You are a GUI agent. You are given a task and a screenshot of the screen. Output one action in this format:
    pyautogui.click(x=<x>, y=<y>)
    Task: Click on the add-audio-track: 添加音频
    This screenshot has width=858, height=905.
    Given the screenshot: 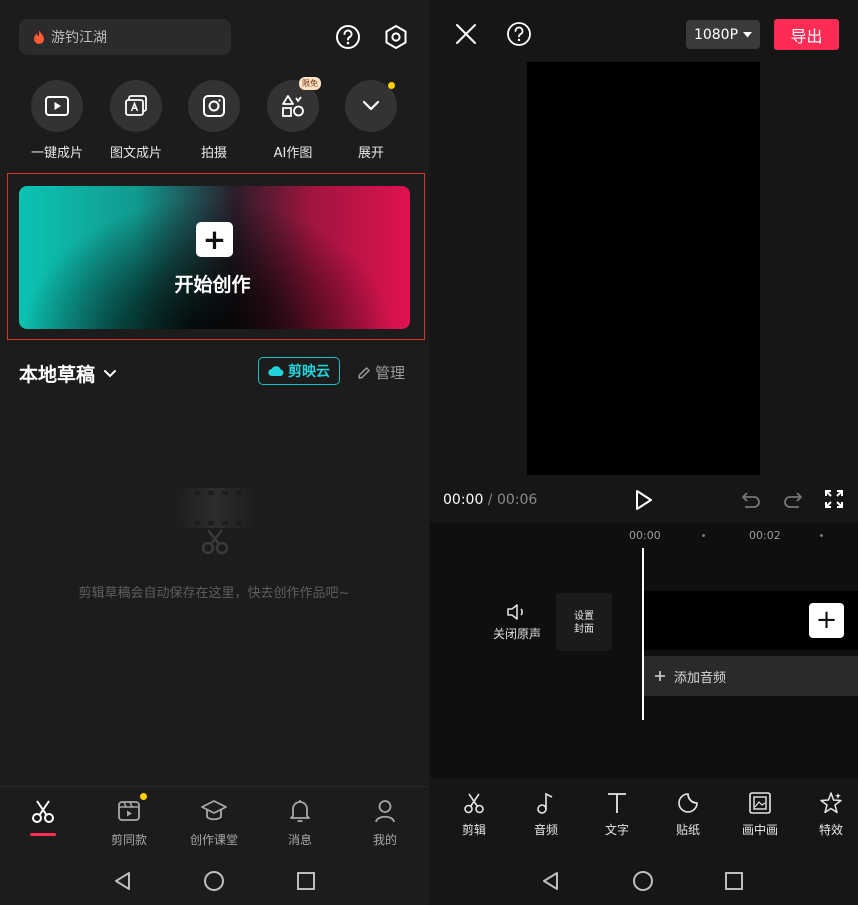 What is the action you would take?
    pyautogui.click(x=751, y=676)
    